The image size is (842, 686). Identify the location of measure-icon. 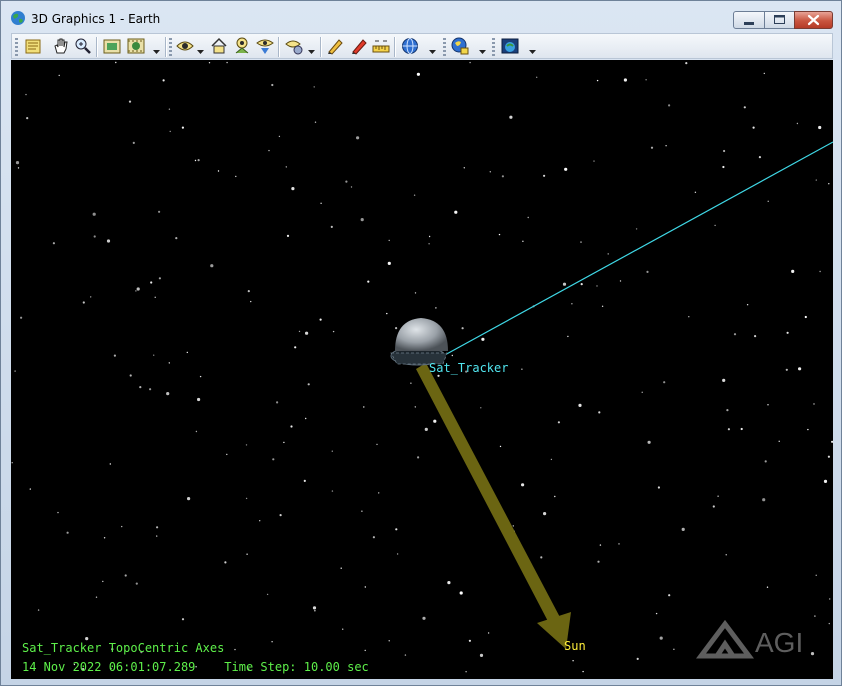
(381, 46).